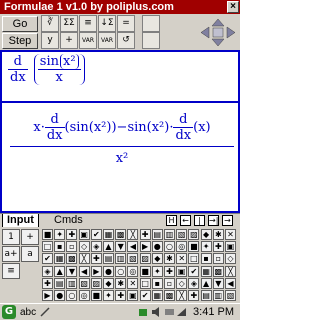 The image size is (320, 320). I want to click on close-button: ×, so click(233, 7).